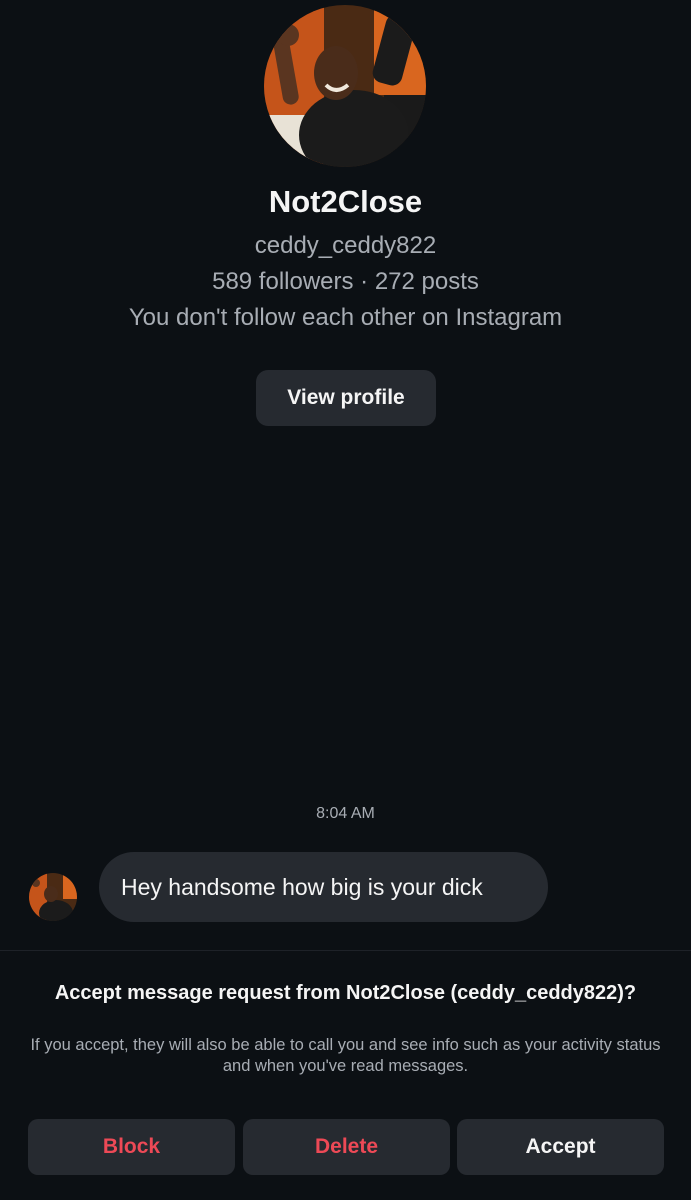 The height and width of the screenshot is (1200, 691). I want to click on message-bubble: Hey handsome how big is your dick, so click(323, 887).